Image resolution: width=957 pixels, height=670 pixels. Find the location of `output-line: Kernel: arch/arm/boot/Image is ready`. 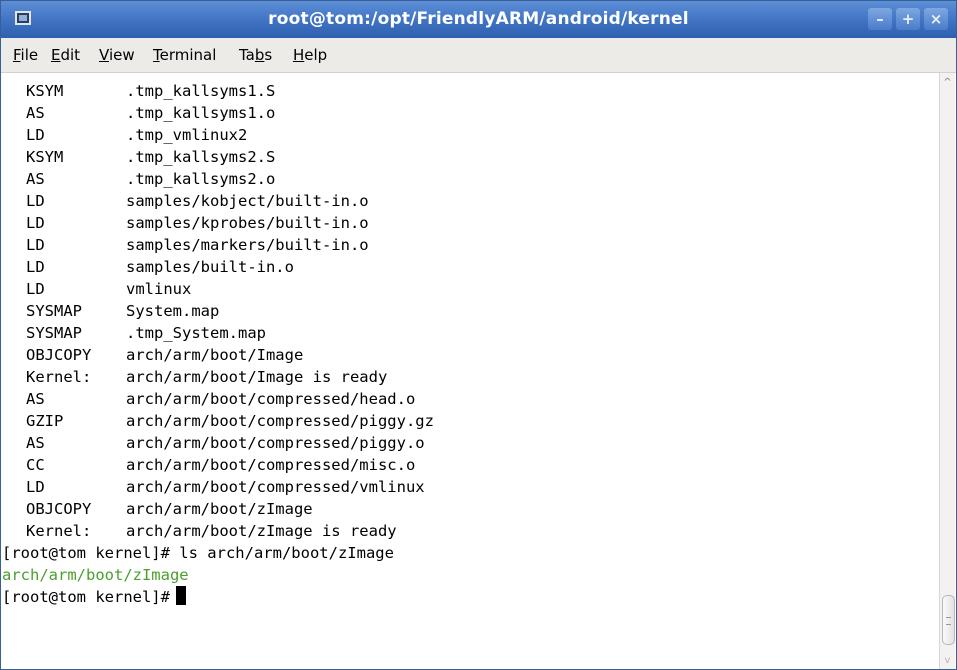

output-line: Kernel: arch/arm/boot/Image is ready is located at coordinates (199, 377).